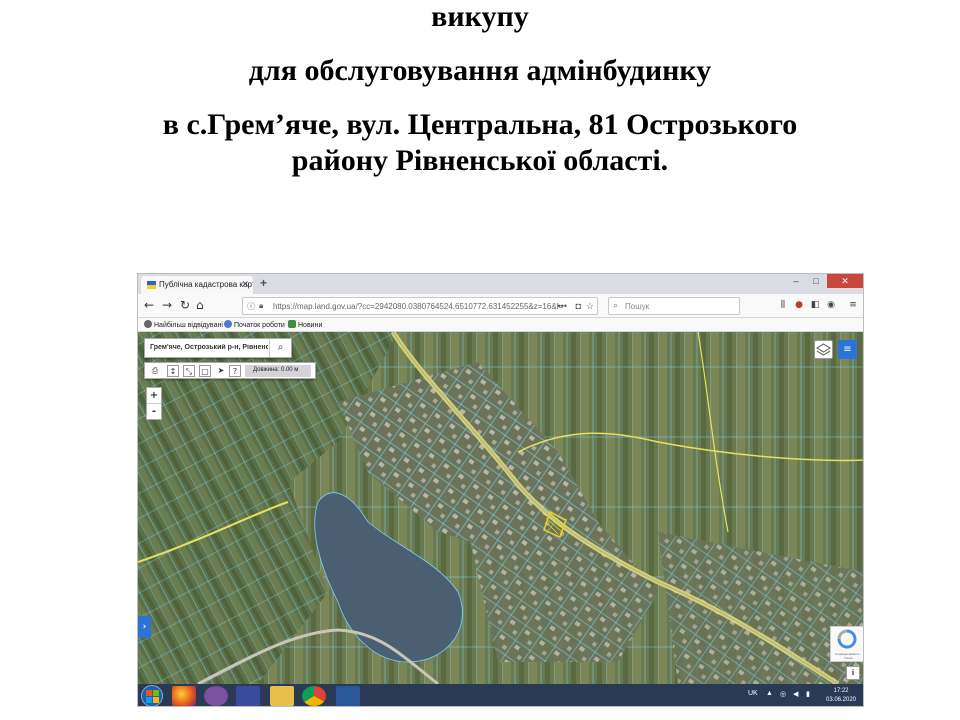 Image resolution: width=960 pixels, height=720 pixels. What do you see at coordinates (205, 371) in the screenshot?
I see `select-area-icon: ▢` at bounding box center [205, 371].